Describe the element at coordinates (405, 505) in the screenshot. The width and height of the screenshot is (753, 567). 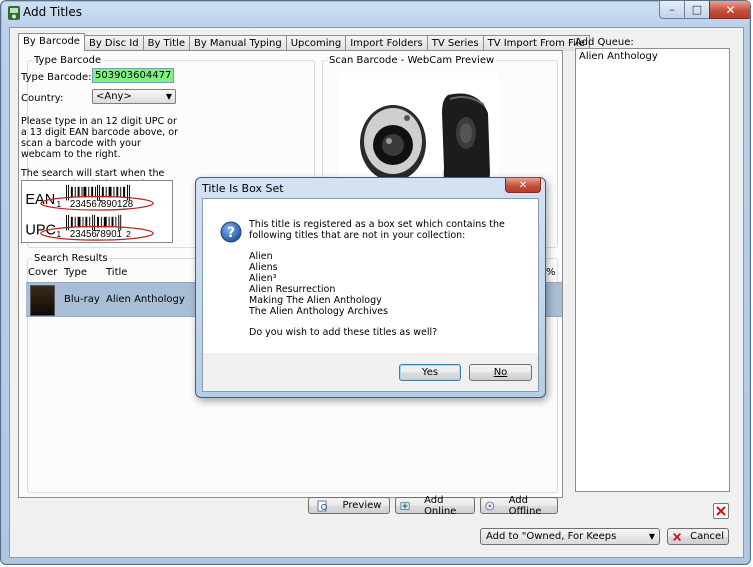
I see `add-online-icon` at that location.